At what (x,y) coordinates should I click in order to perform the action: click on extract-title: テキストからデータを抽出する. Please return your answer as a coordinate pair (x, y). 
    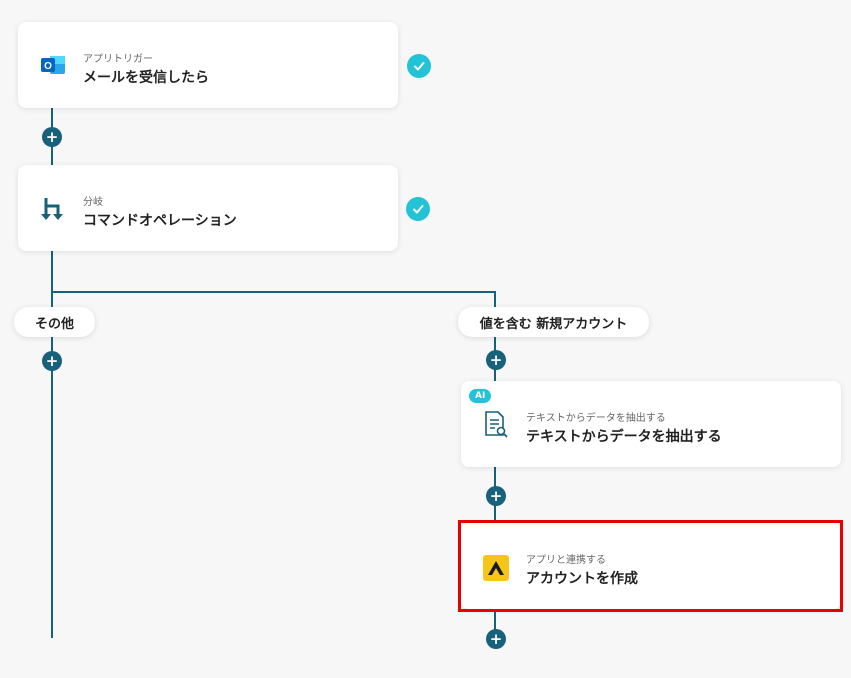
    Looking at the image, I should click on (624, 437).